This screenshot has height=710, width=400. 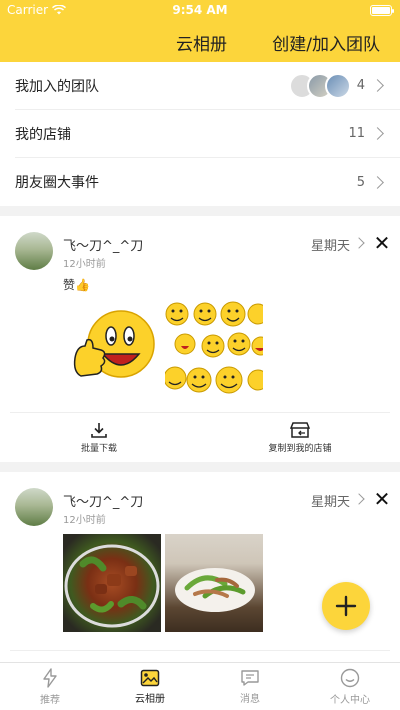 I want to click on list-item-count: 11, so click(x=356, y=133).